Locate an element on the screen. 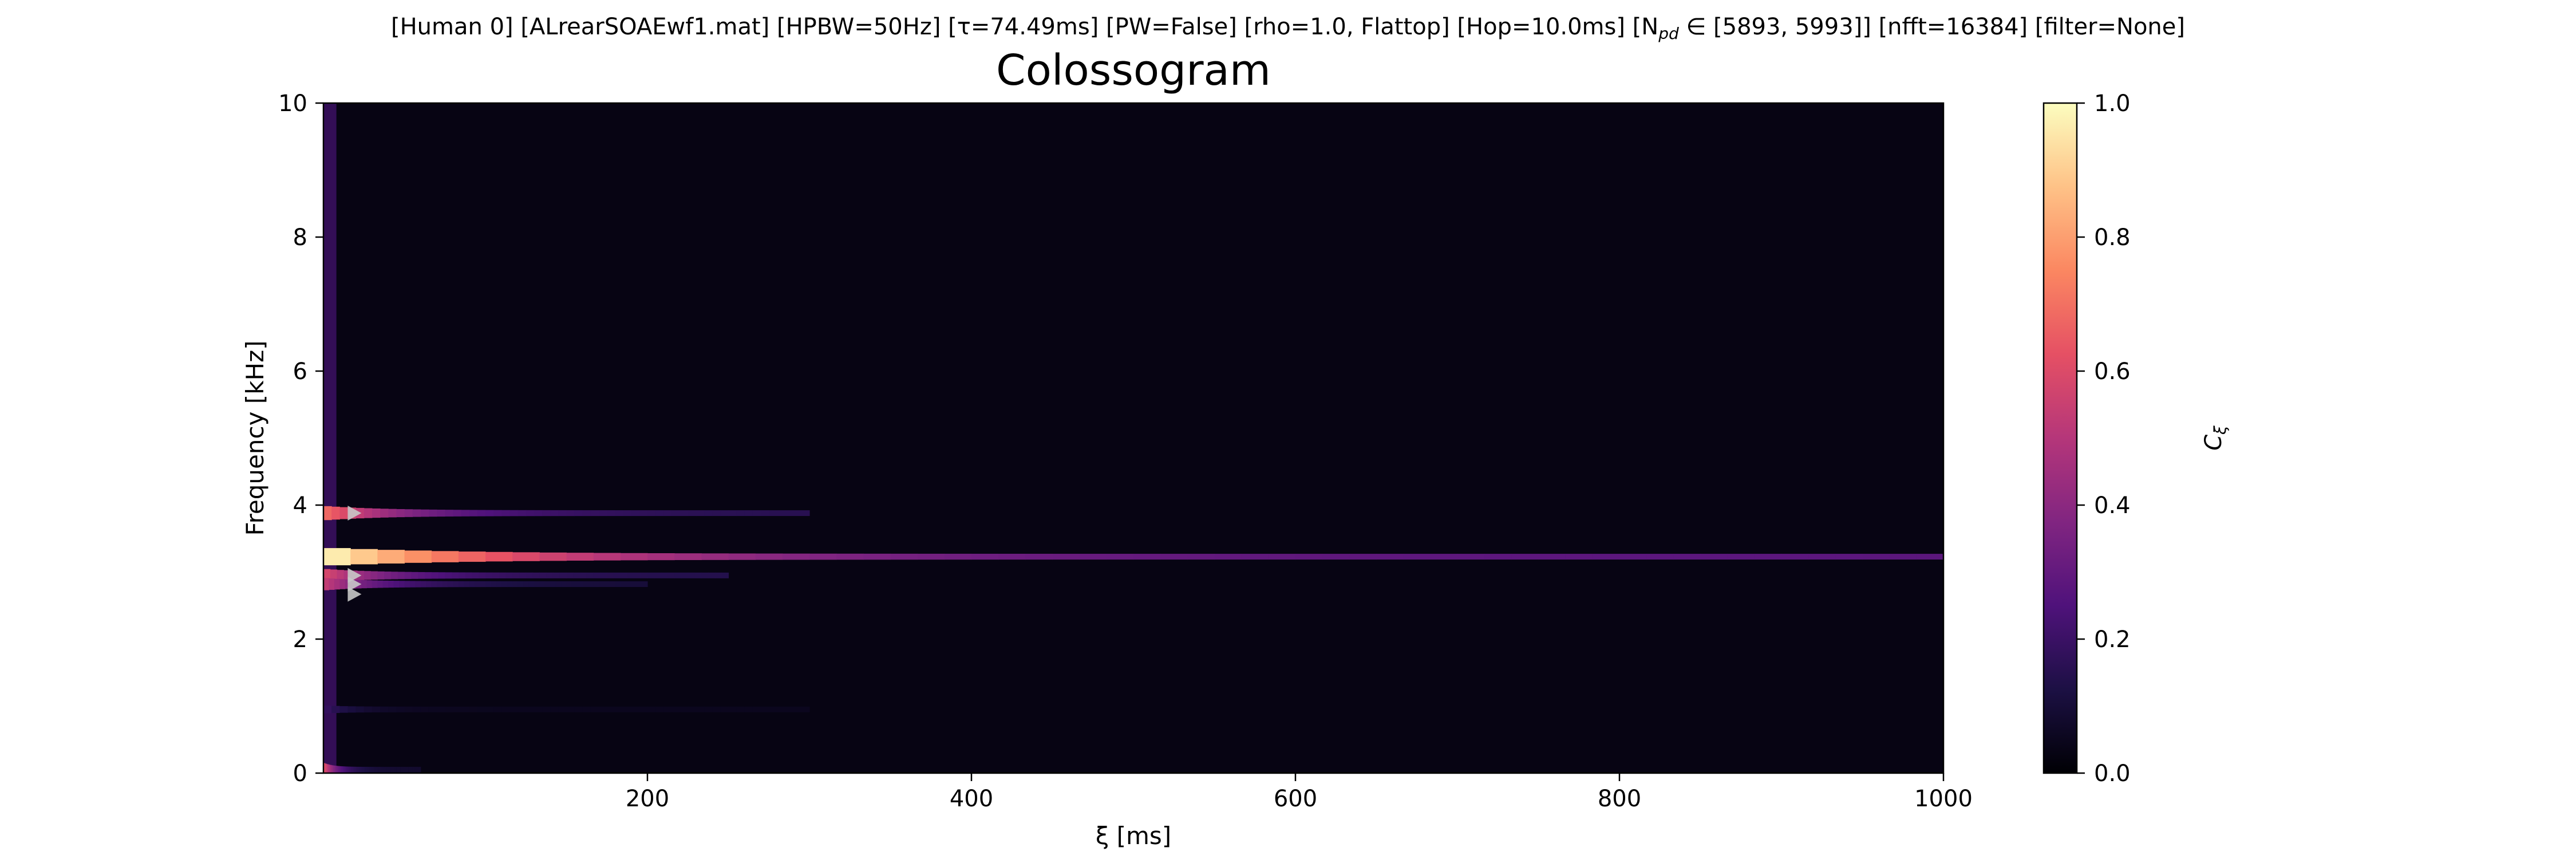 Image resolution: width=2576 pixels, height=859 pixels. y-tick-label: 8 is located at coordinates (300, 237).